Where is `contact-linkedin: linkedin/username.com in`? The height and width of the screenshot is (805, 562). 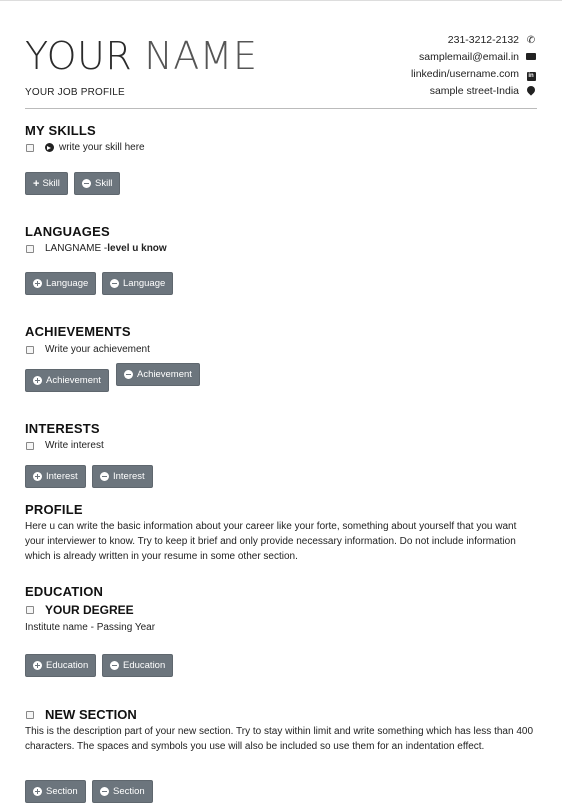 contact-linkedin: linkedin/username.com in is located at coordinates (474, 74).